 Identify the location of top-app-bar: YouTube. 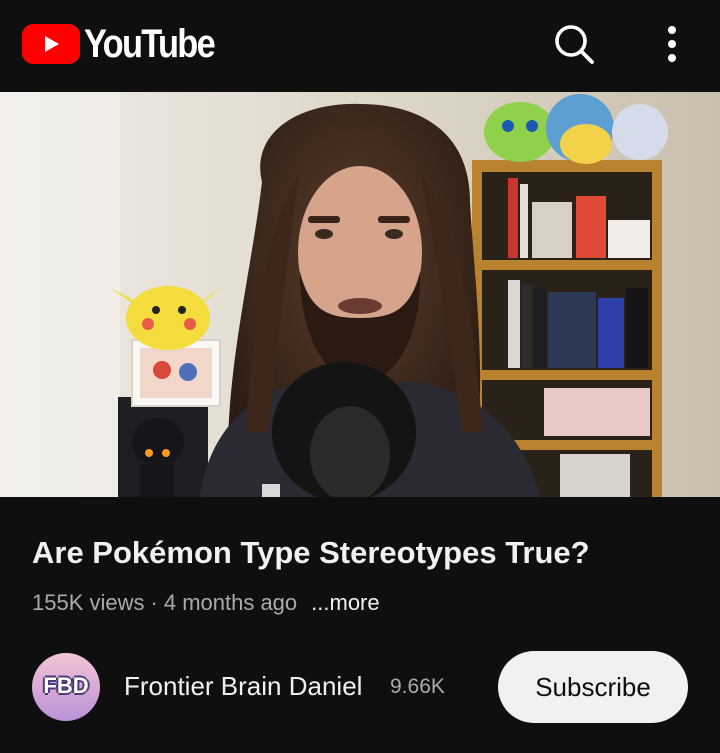
(360, 46).